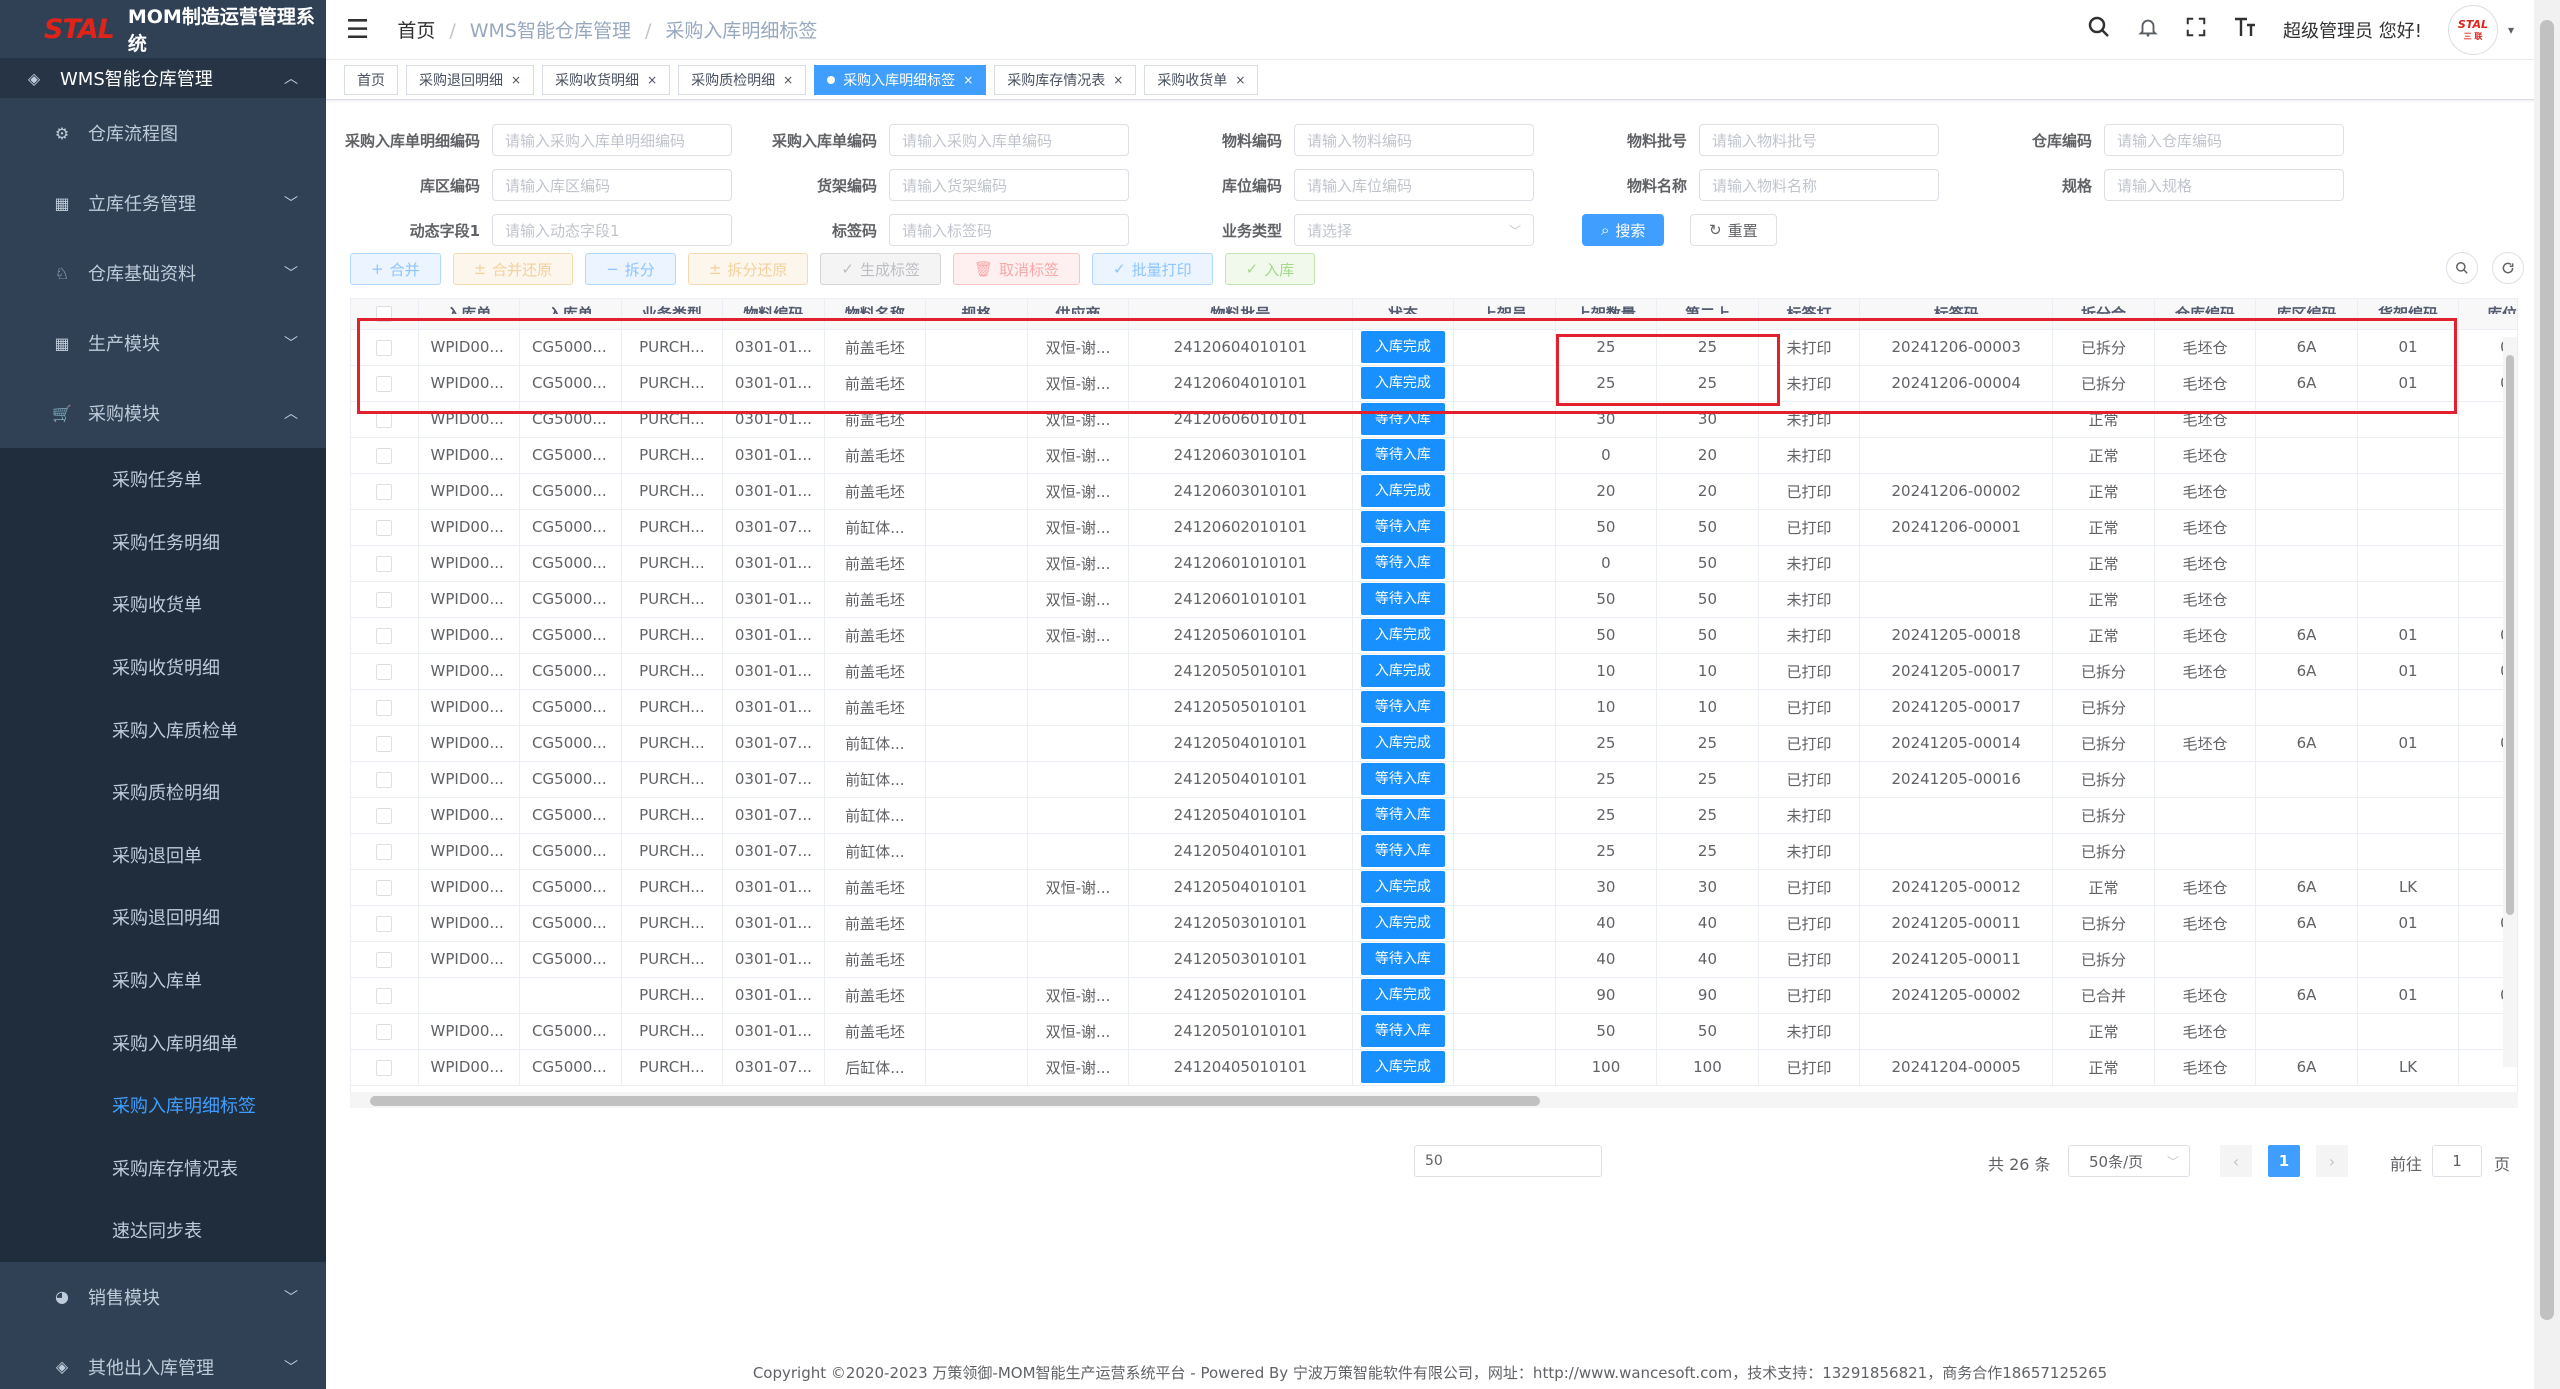 This screenshot has width=2560, height=1389. I want to click on tab-item: 采购收货单 ×, so click(1201, 79).